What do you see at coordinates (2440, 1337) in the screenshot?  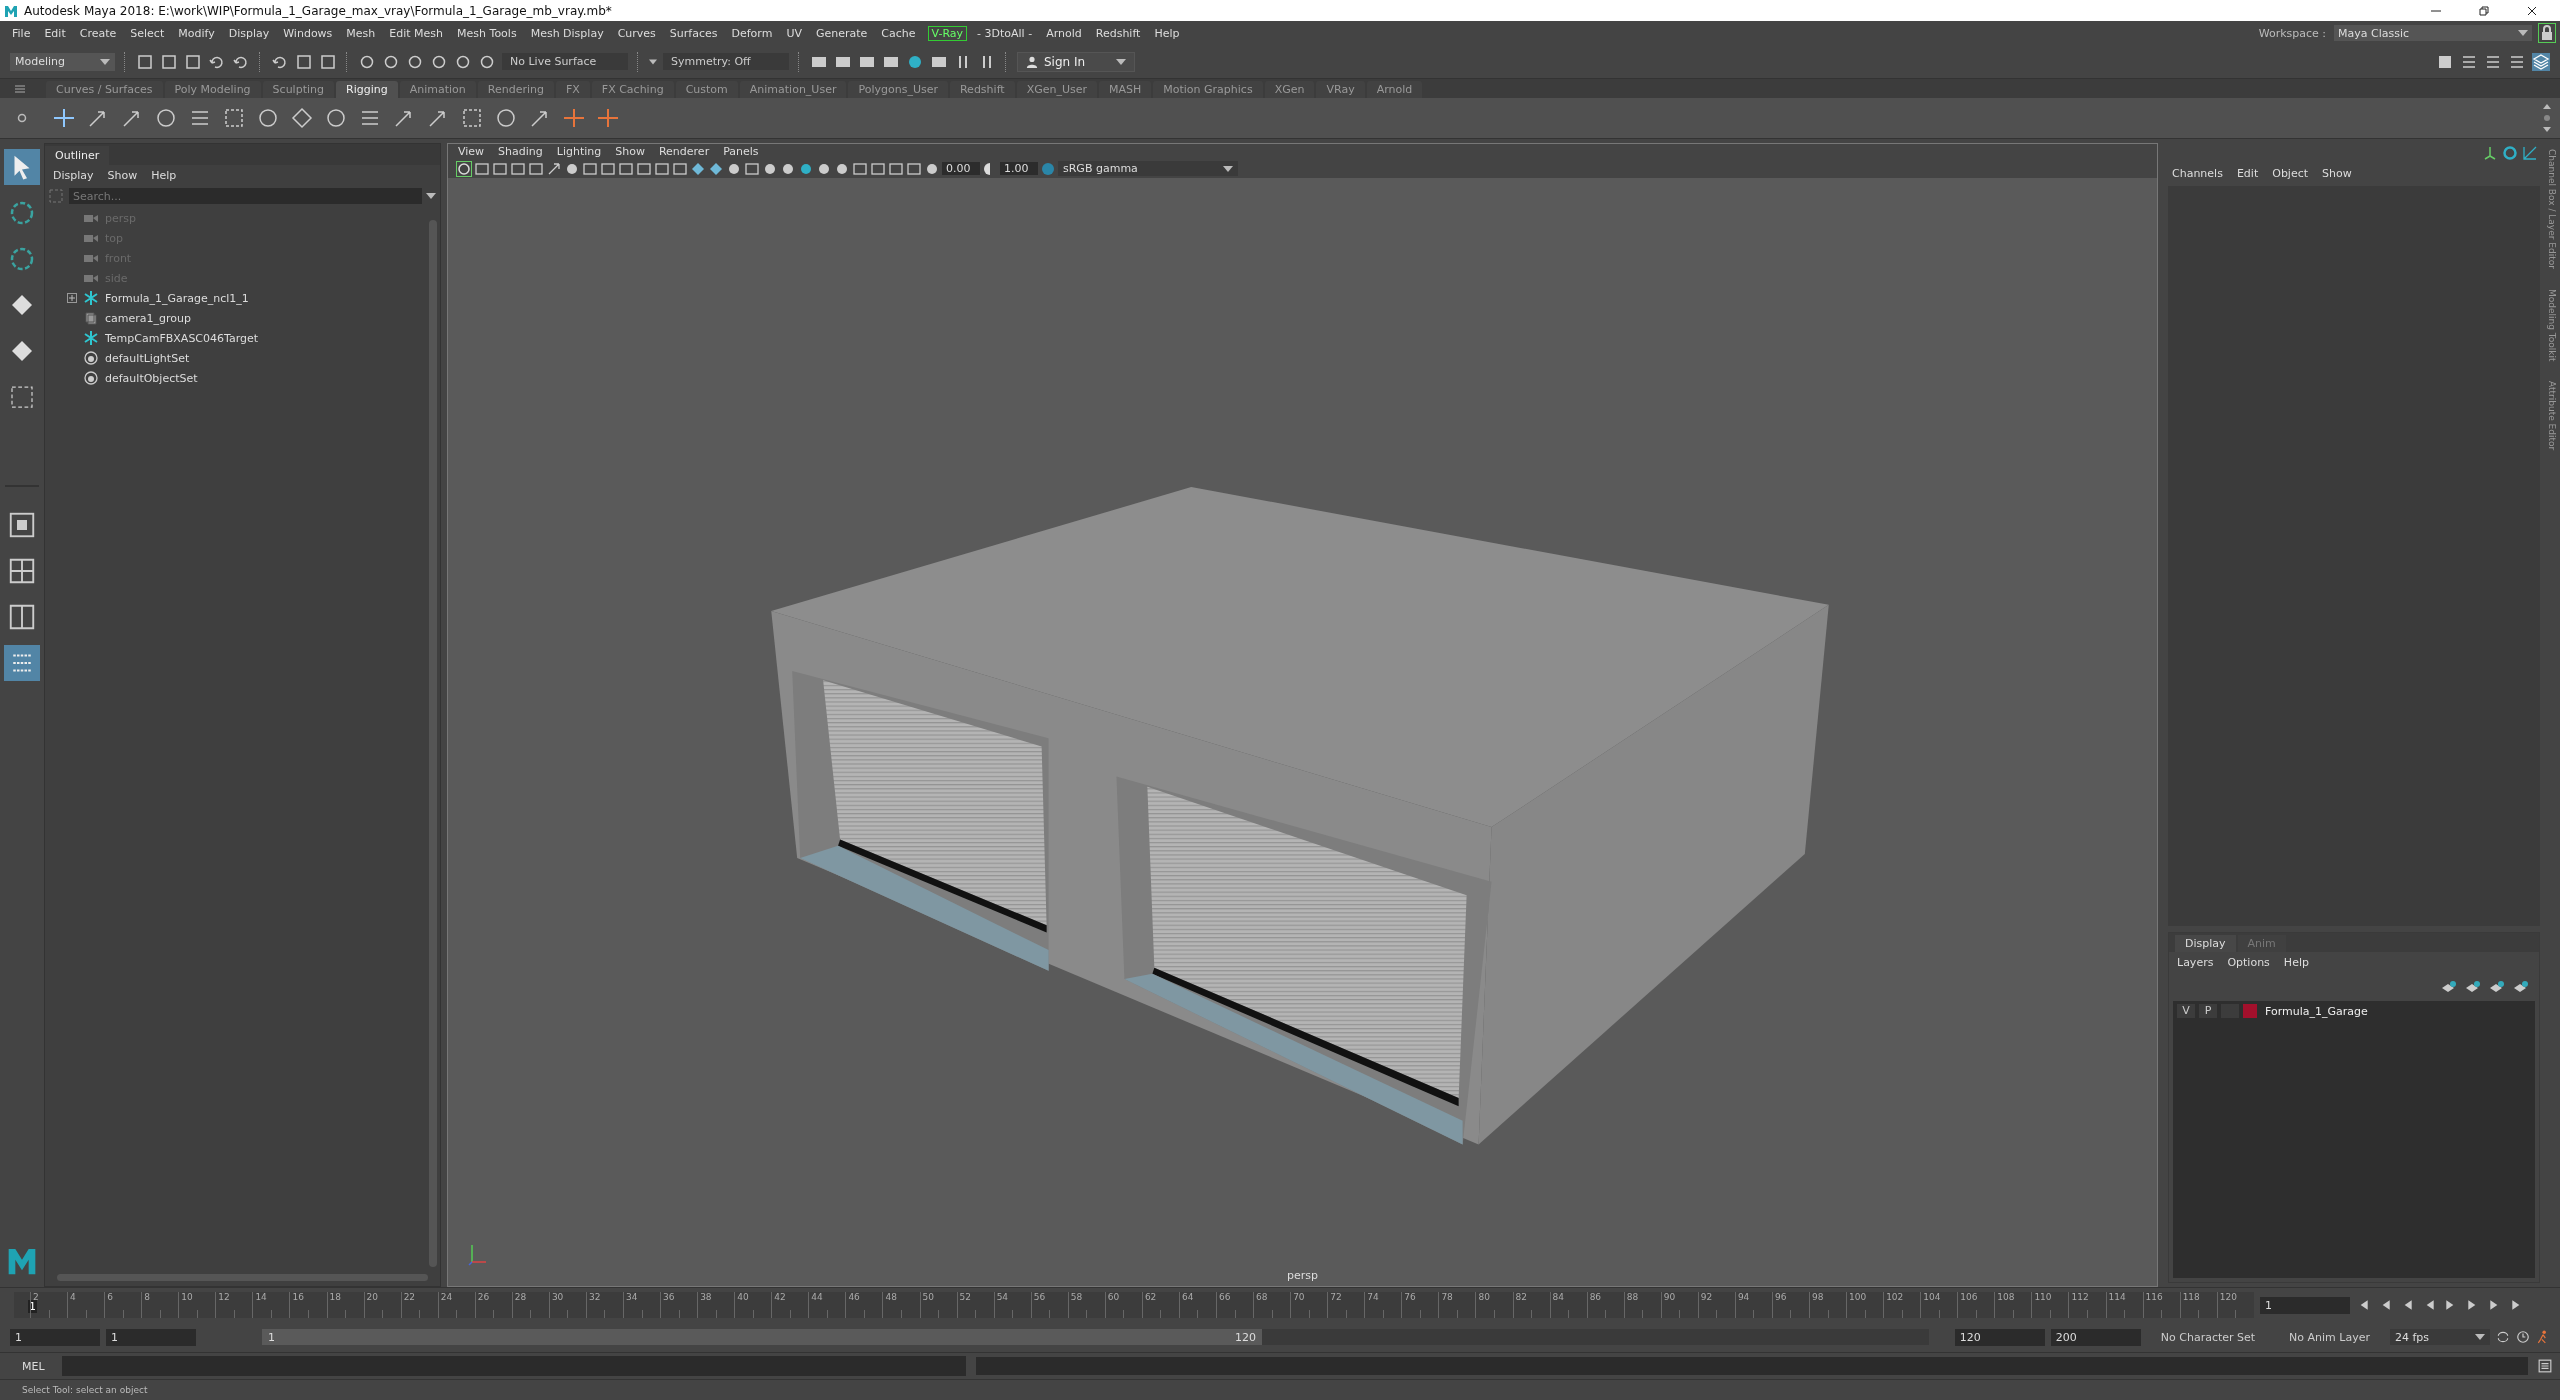 I see `fps-dropdown: 24 fps` at bounding box center [2440, 1337].